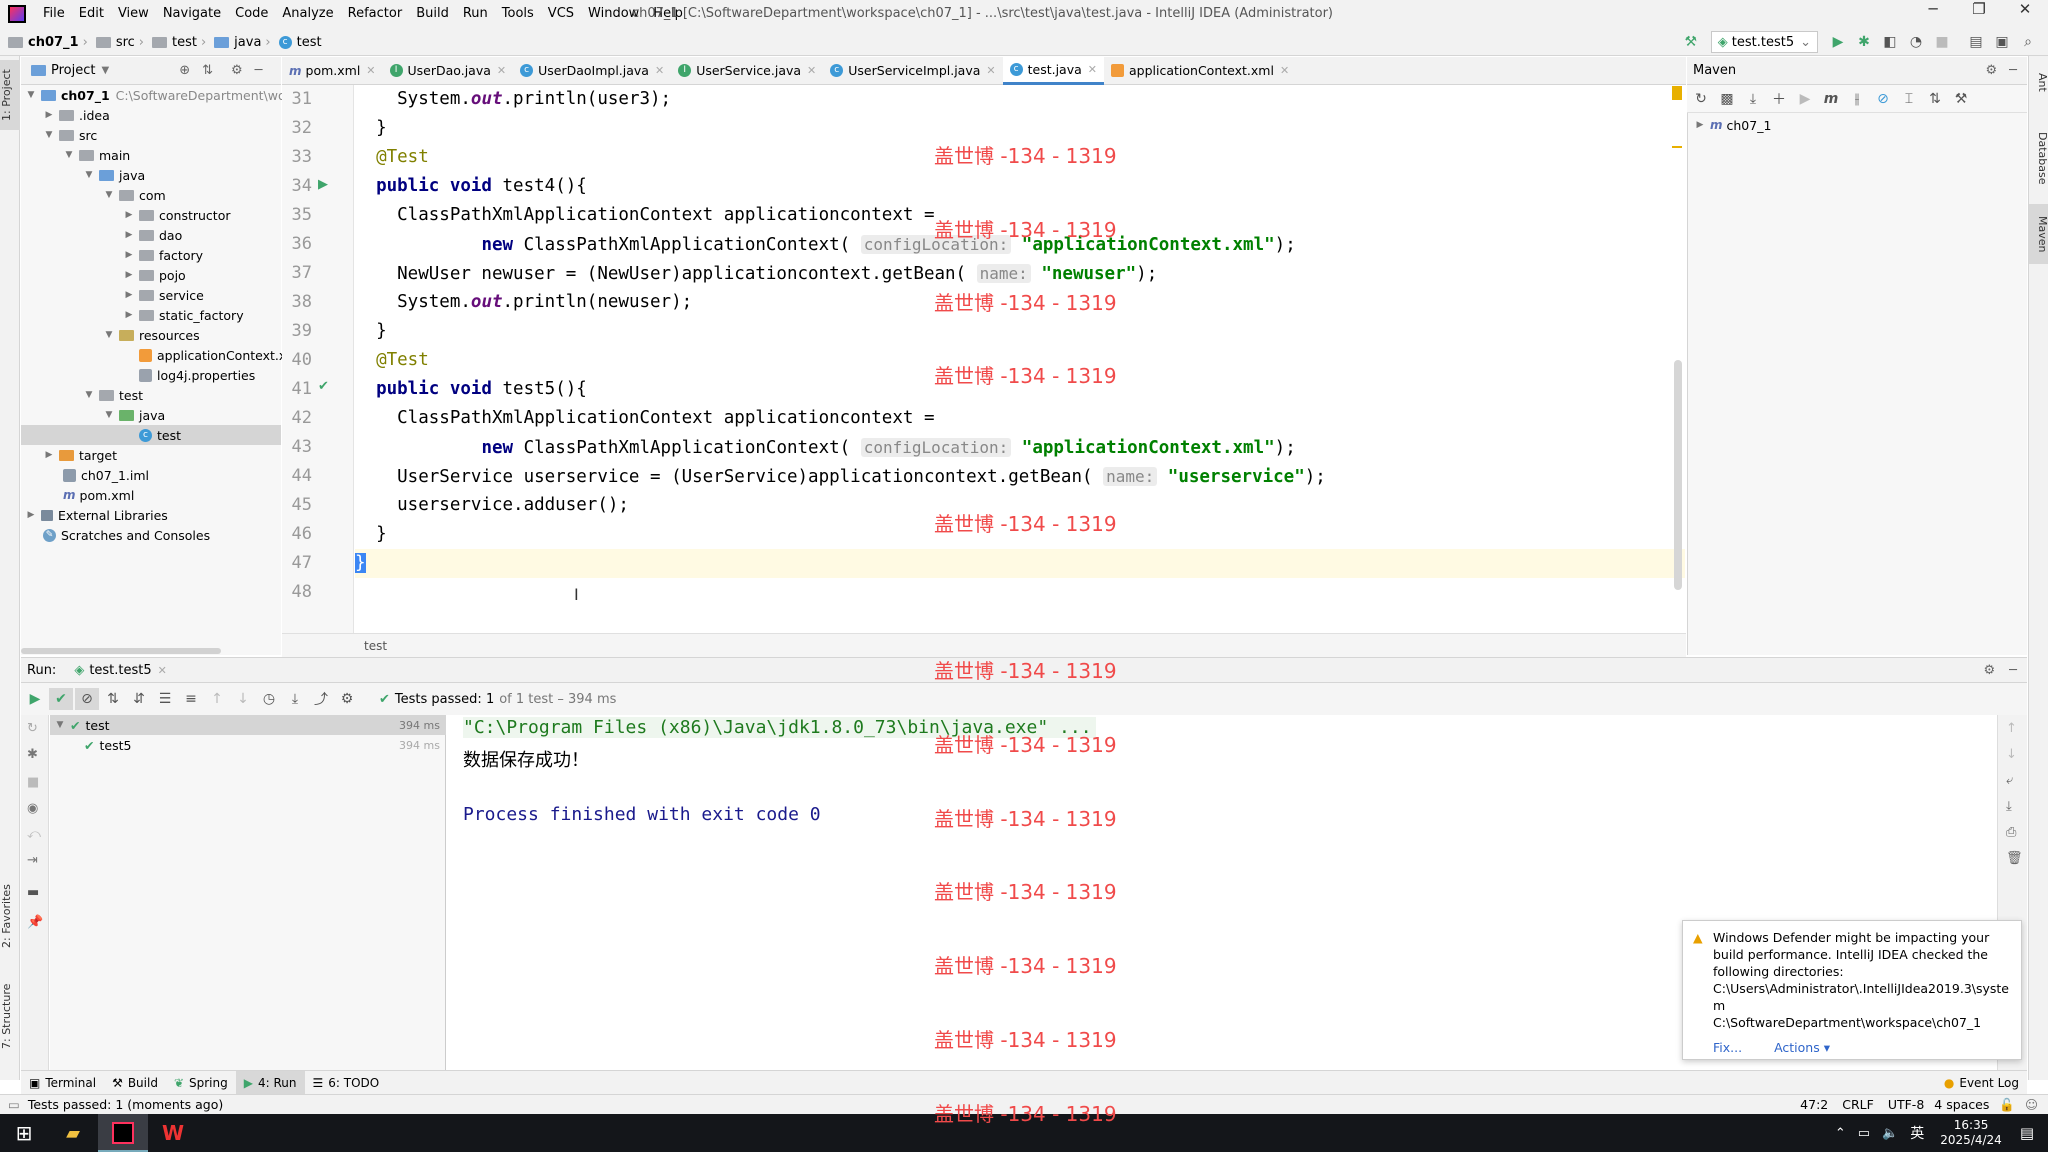  I want to click on database-tool-tab: Database, so click(2038, 158).